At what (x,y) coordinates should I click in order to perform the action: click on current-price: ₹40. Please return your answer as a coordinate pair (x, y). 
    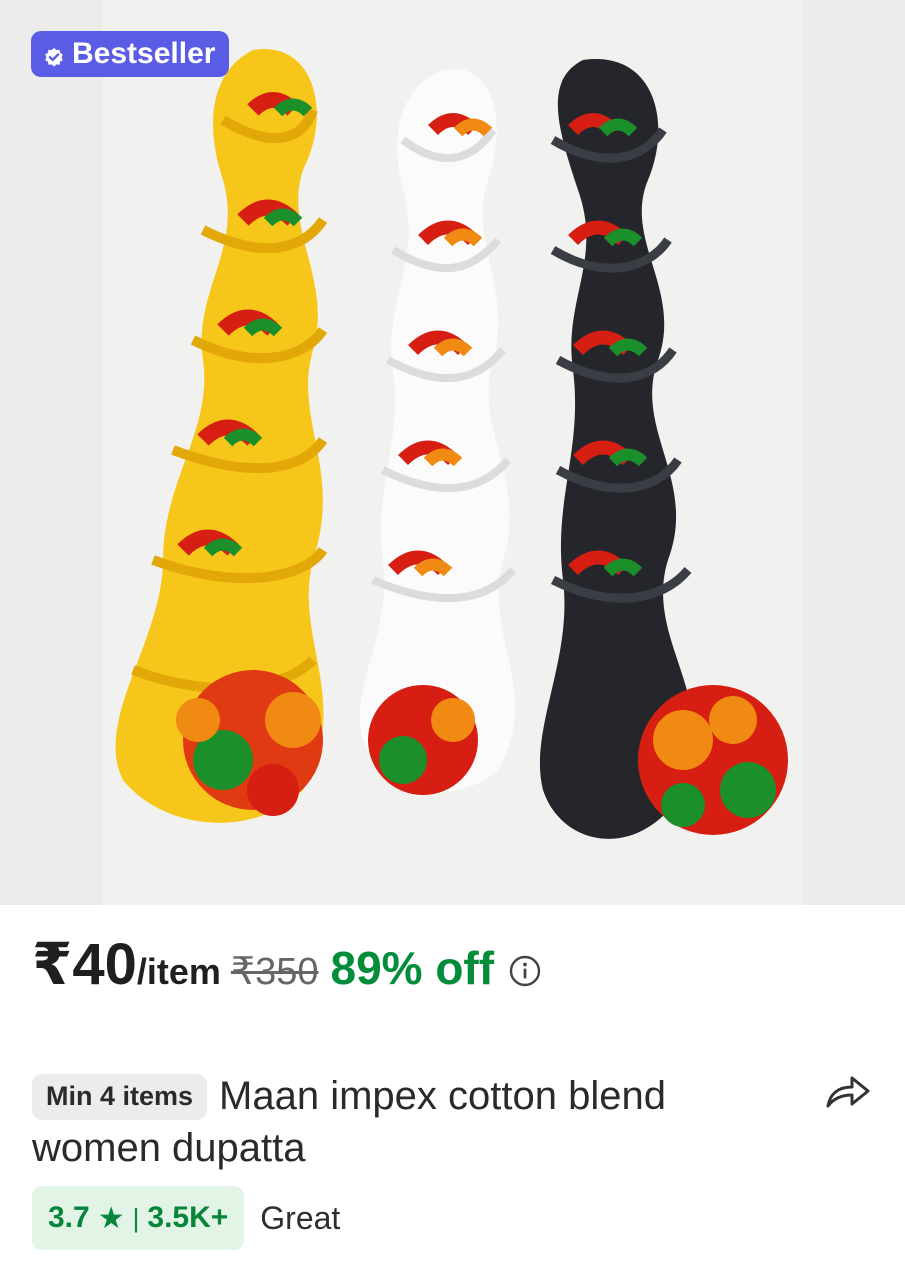
    Looking at the image, I should click on (84, 964).